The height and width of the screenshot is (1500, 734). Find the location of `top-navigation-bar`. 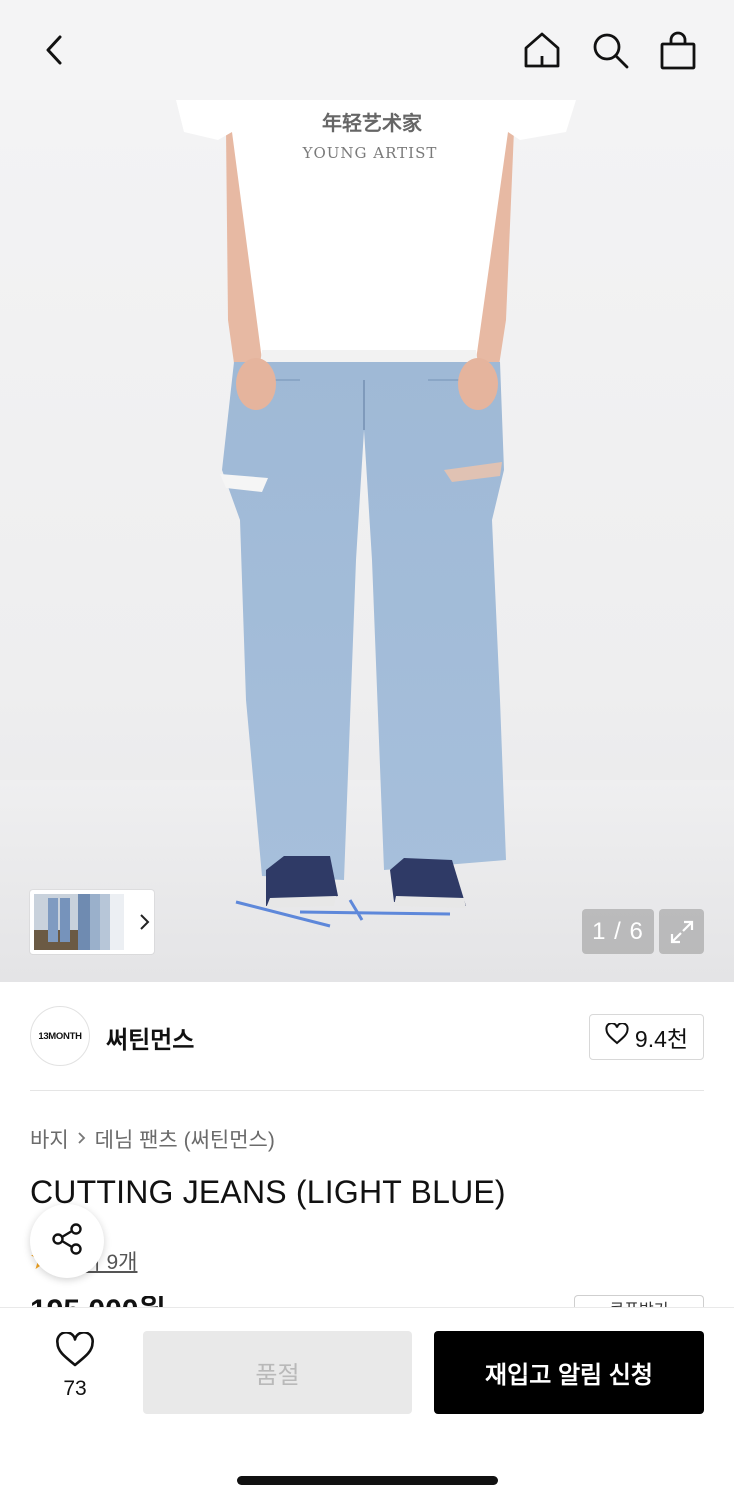

top-navigation-bar is located at coordinates (367, 50).